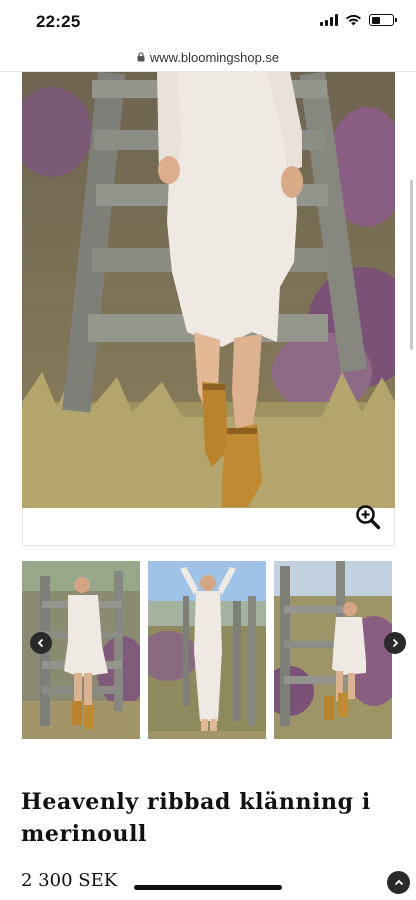 The width and height of the screenshot is (416, 900). Describe the element at coordinates (411, 265) in the screenshot. I see `page-scrollbar` at that location.